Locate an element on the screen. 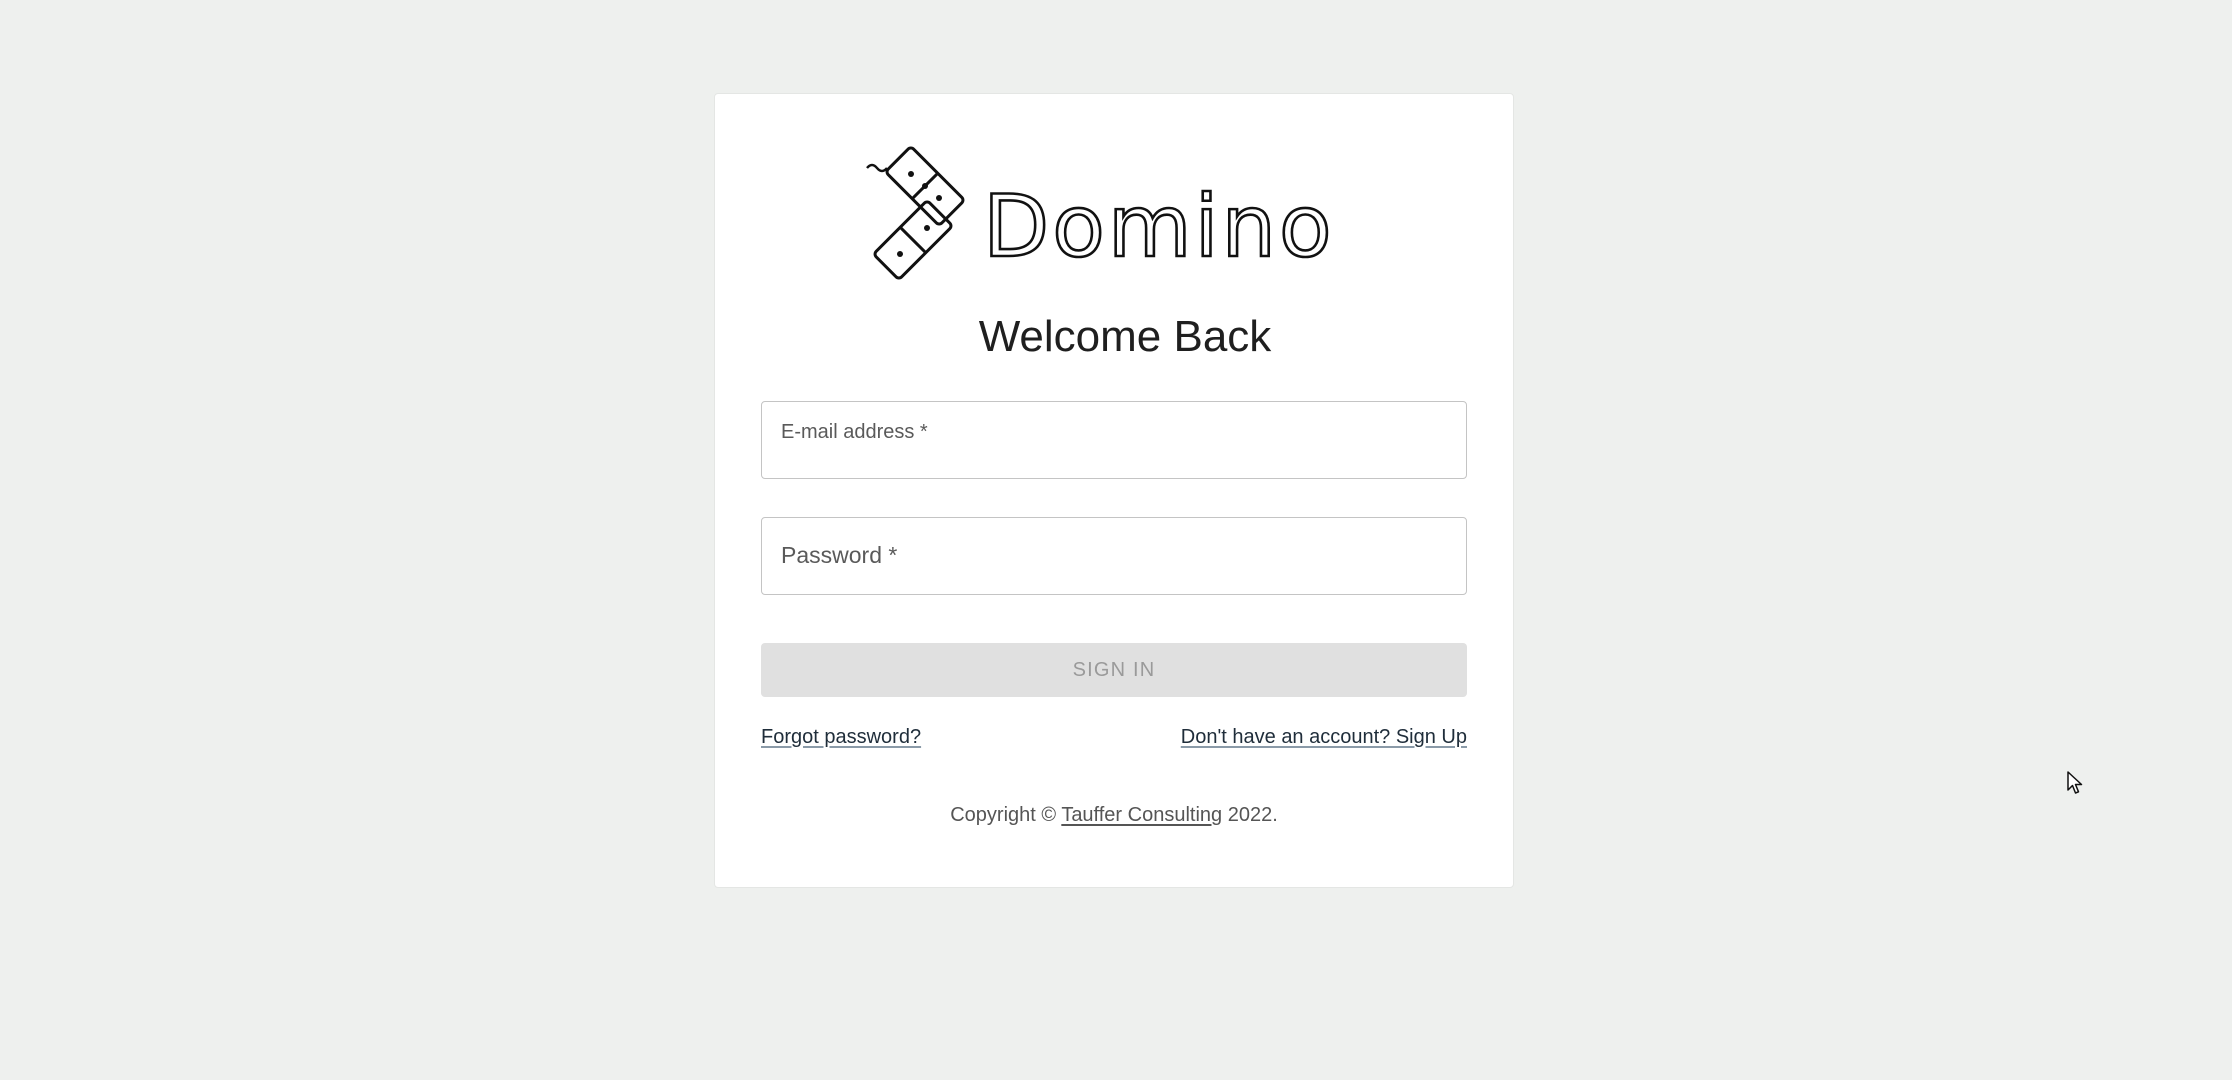 This screenshot has height=1080, width=2232. welcome-title: Welcome Back is located at coordinates (1125, 336).